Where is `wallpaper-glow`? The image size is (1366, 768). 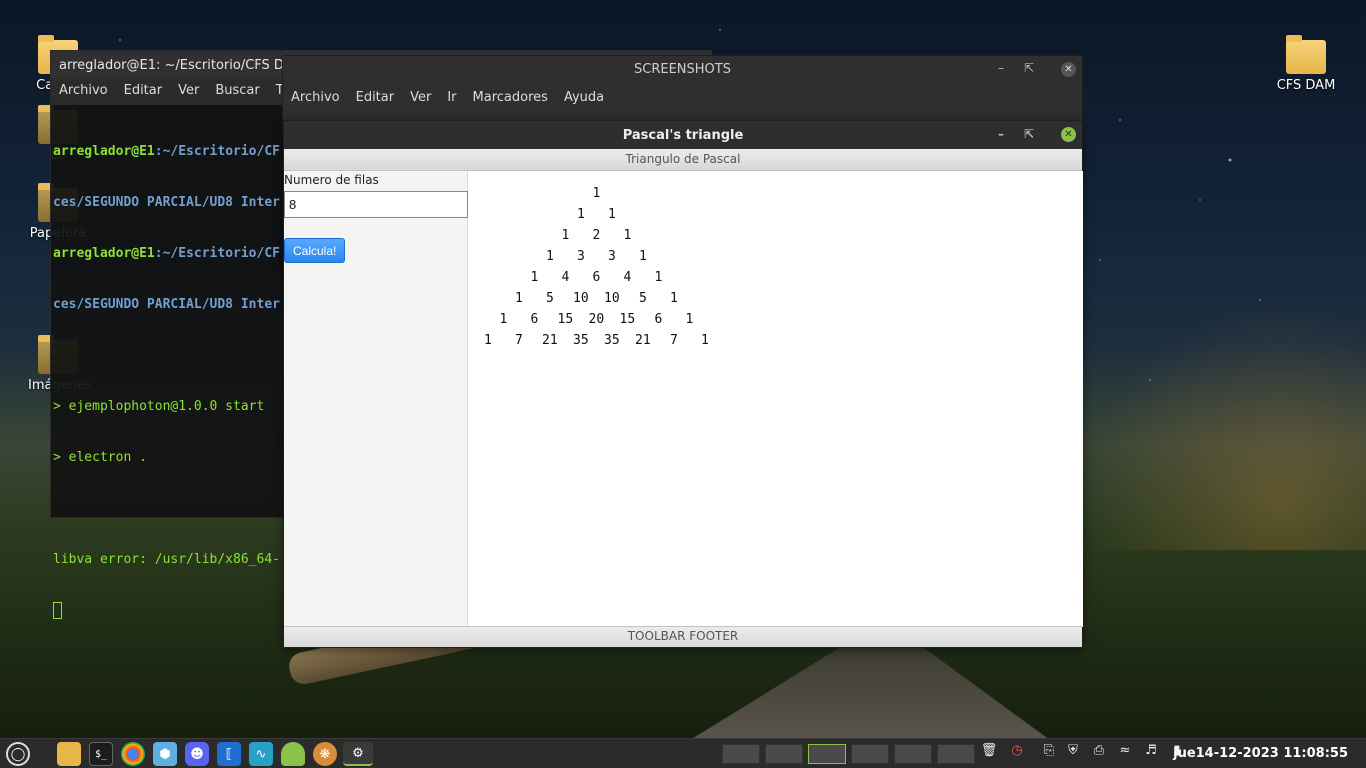 wallpaper-glow is located at coordinates (1225, 425).